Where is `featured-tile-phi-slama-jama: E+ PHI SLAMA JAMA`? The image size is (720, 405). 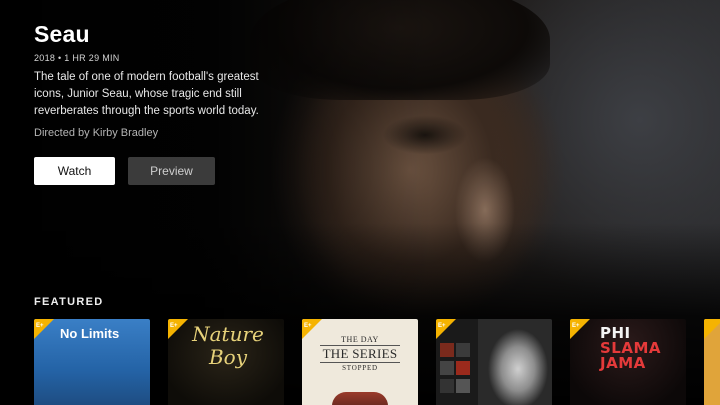 featured-tile-phi-slama-jama: E+ PHI SLAMA JAMA is located at coordinates (628, 362).